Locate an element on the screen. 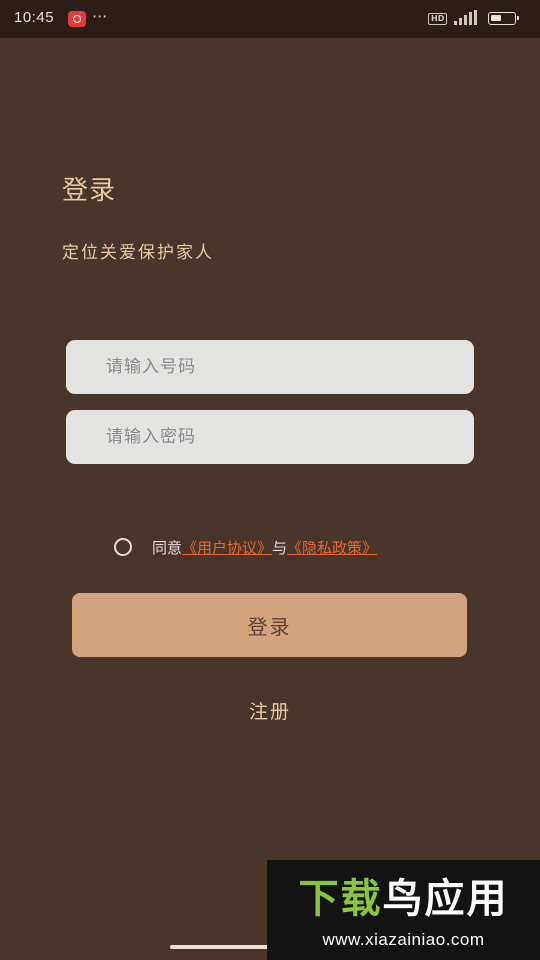  phone-input-container is located at coordinates (270, 367).